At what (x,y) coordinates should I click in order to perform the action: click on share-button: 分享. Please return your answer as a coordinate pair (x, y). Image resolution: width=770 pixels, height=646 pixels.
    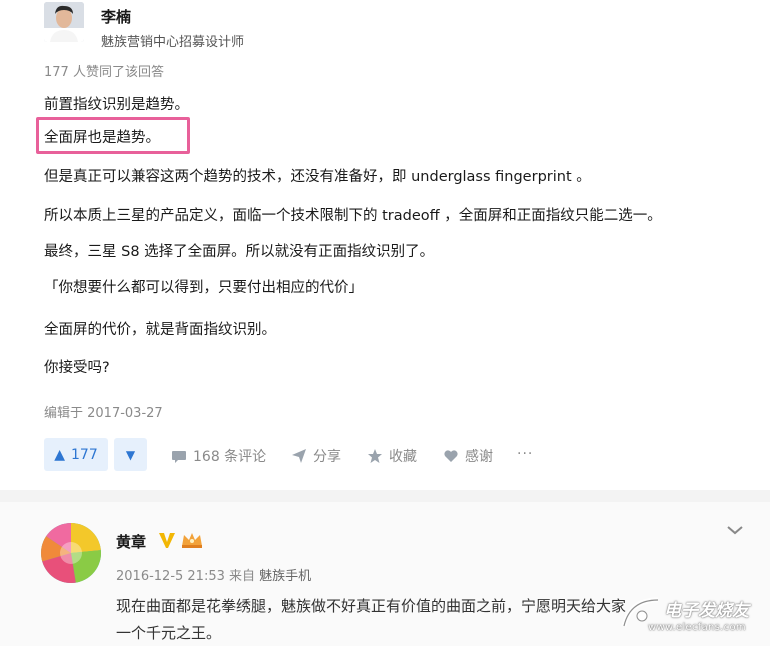
    Looking at the image, I should click on (316, 456).